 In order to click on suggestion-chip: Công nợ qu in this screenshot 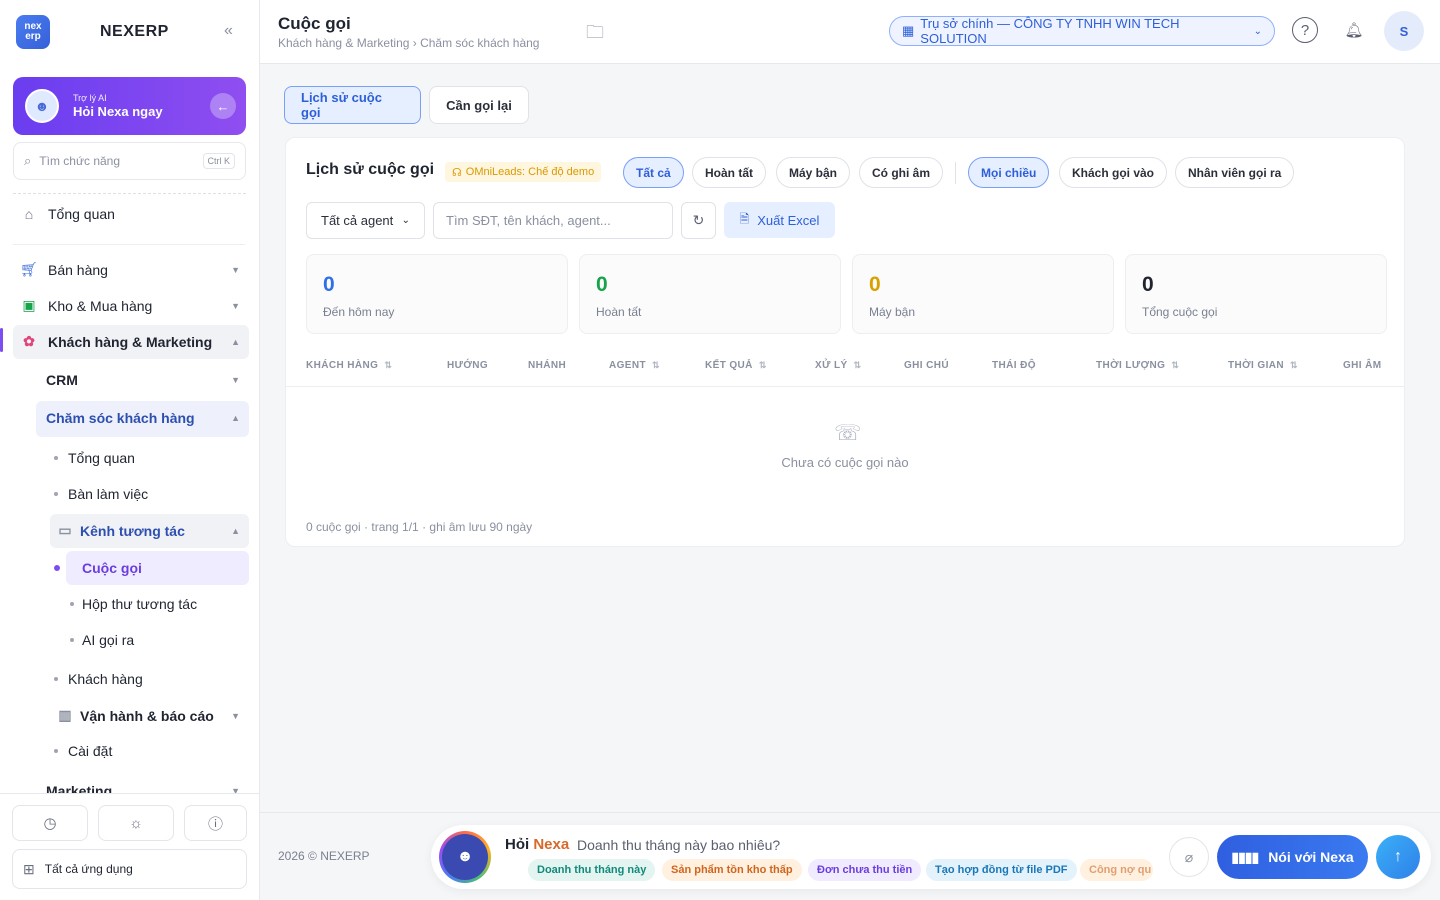, I will do `click(1116, 870)`.